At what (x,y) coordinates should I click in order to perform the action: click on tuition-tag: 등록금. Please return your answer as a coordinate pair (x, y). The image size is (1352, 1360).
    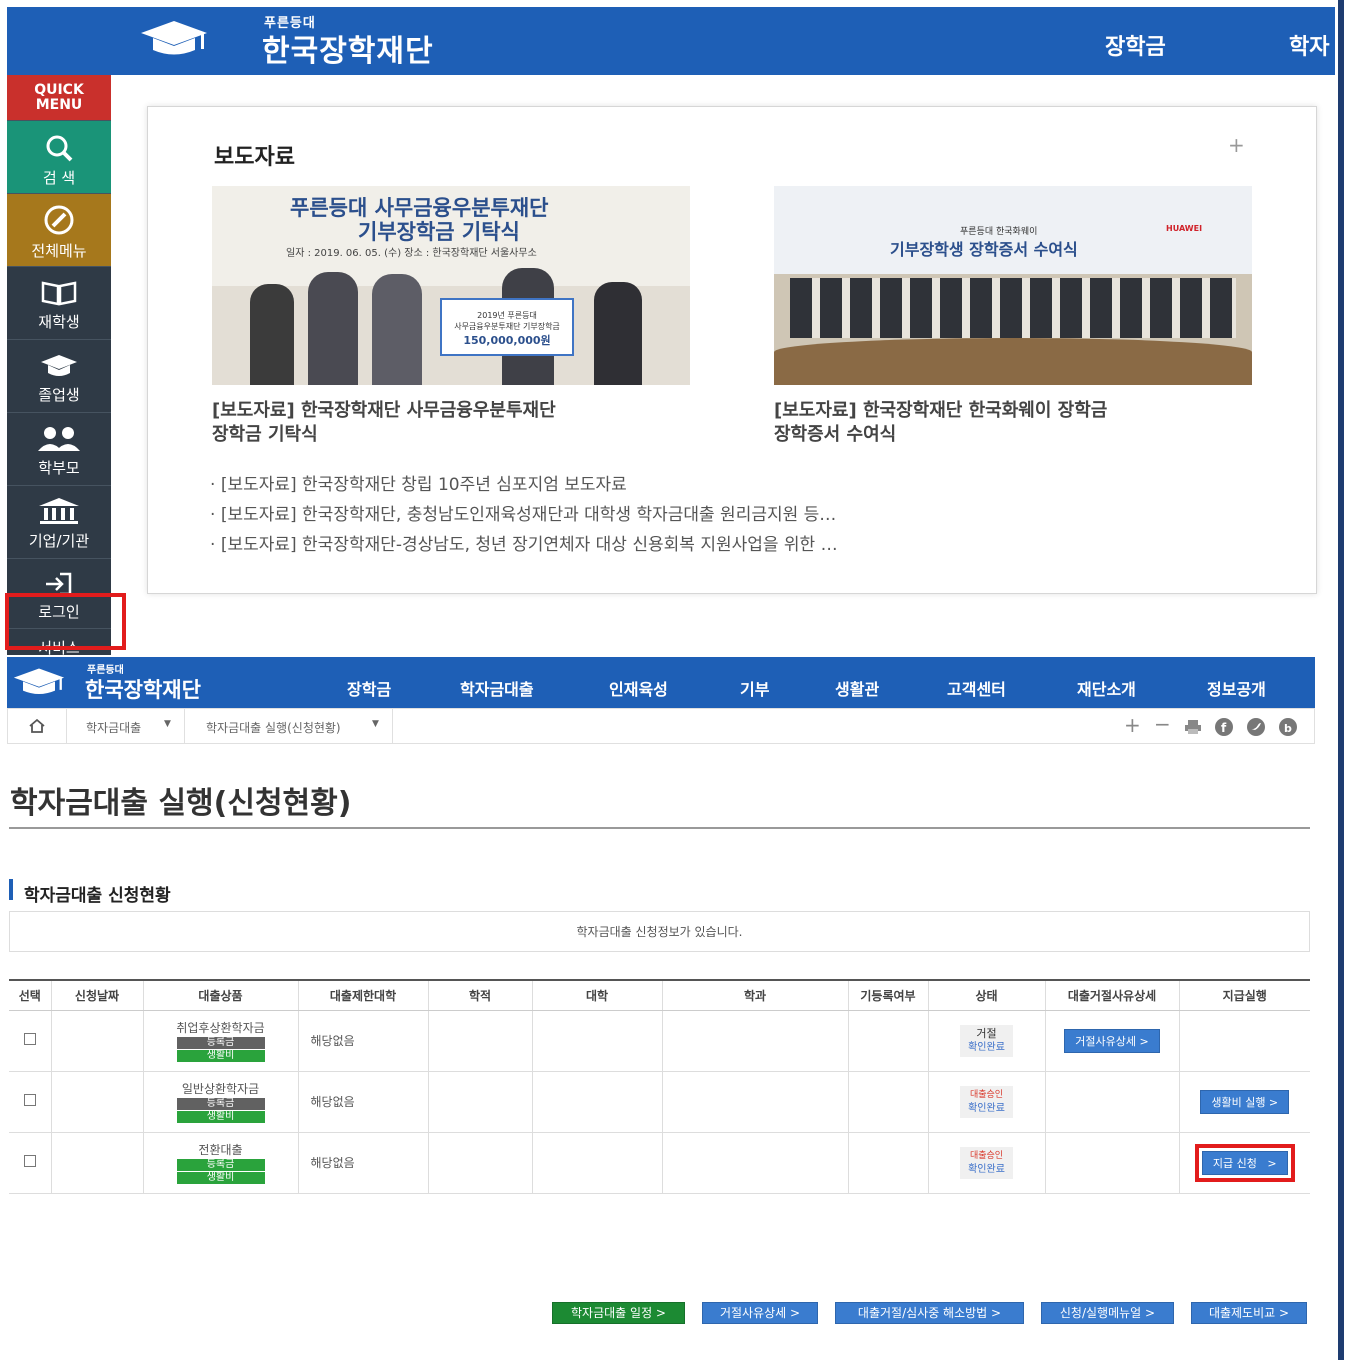
    Looking at the image, I should click on (220, 1043).